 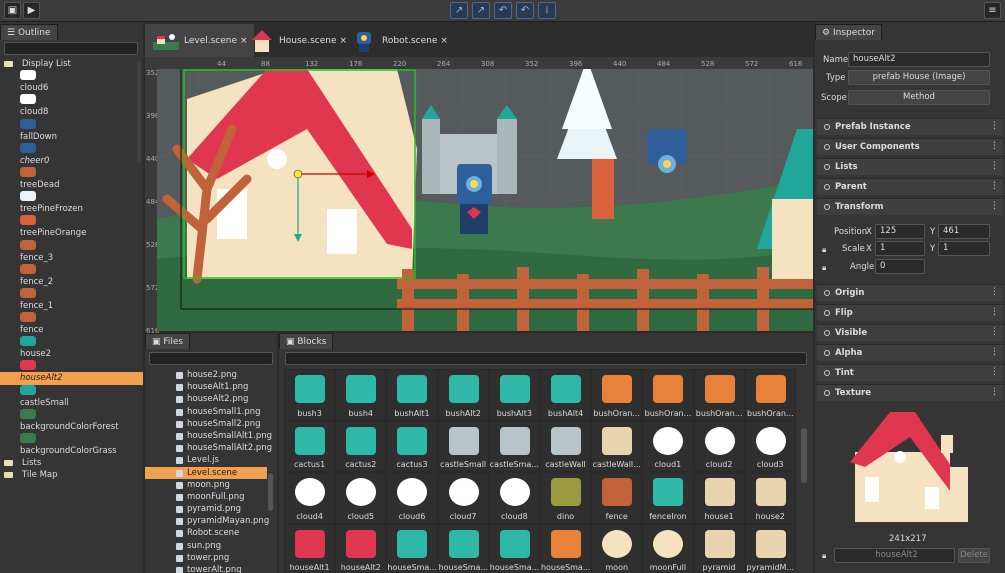 I want to click on blocks-scrollbar, so click(x=804, y=455).